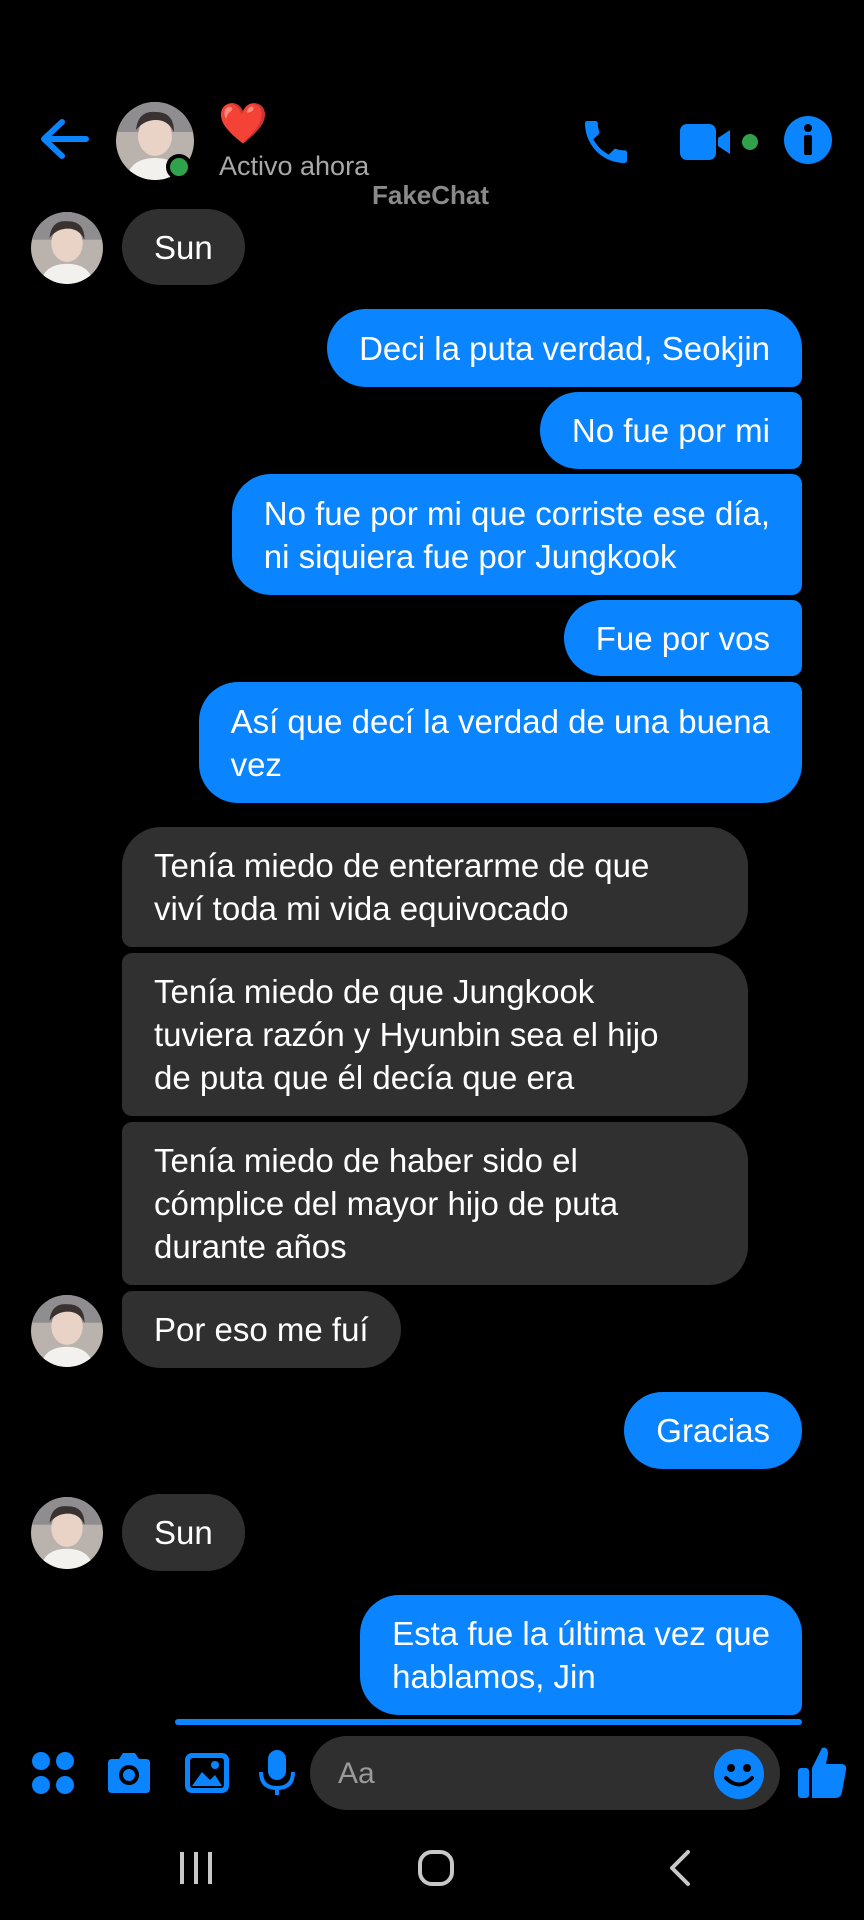 The image size is (864, 1920). I want to click on message-bubble-outgoing: Gracias, so click(713, 1430).